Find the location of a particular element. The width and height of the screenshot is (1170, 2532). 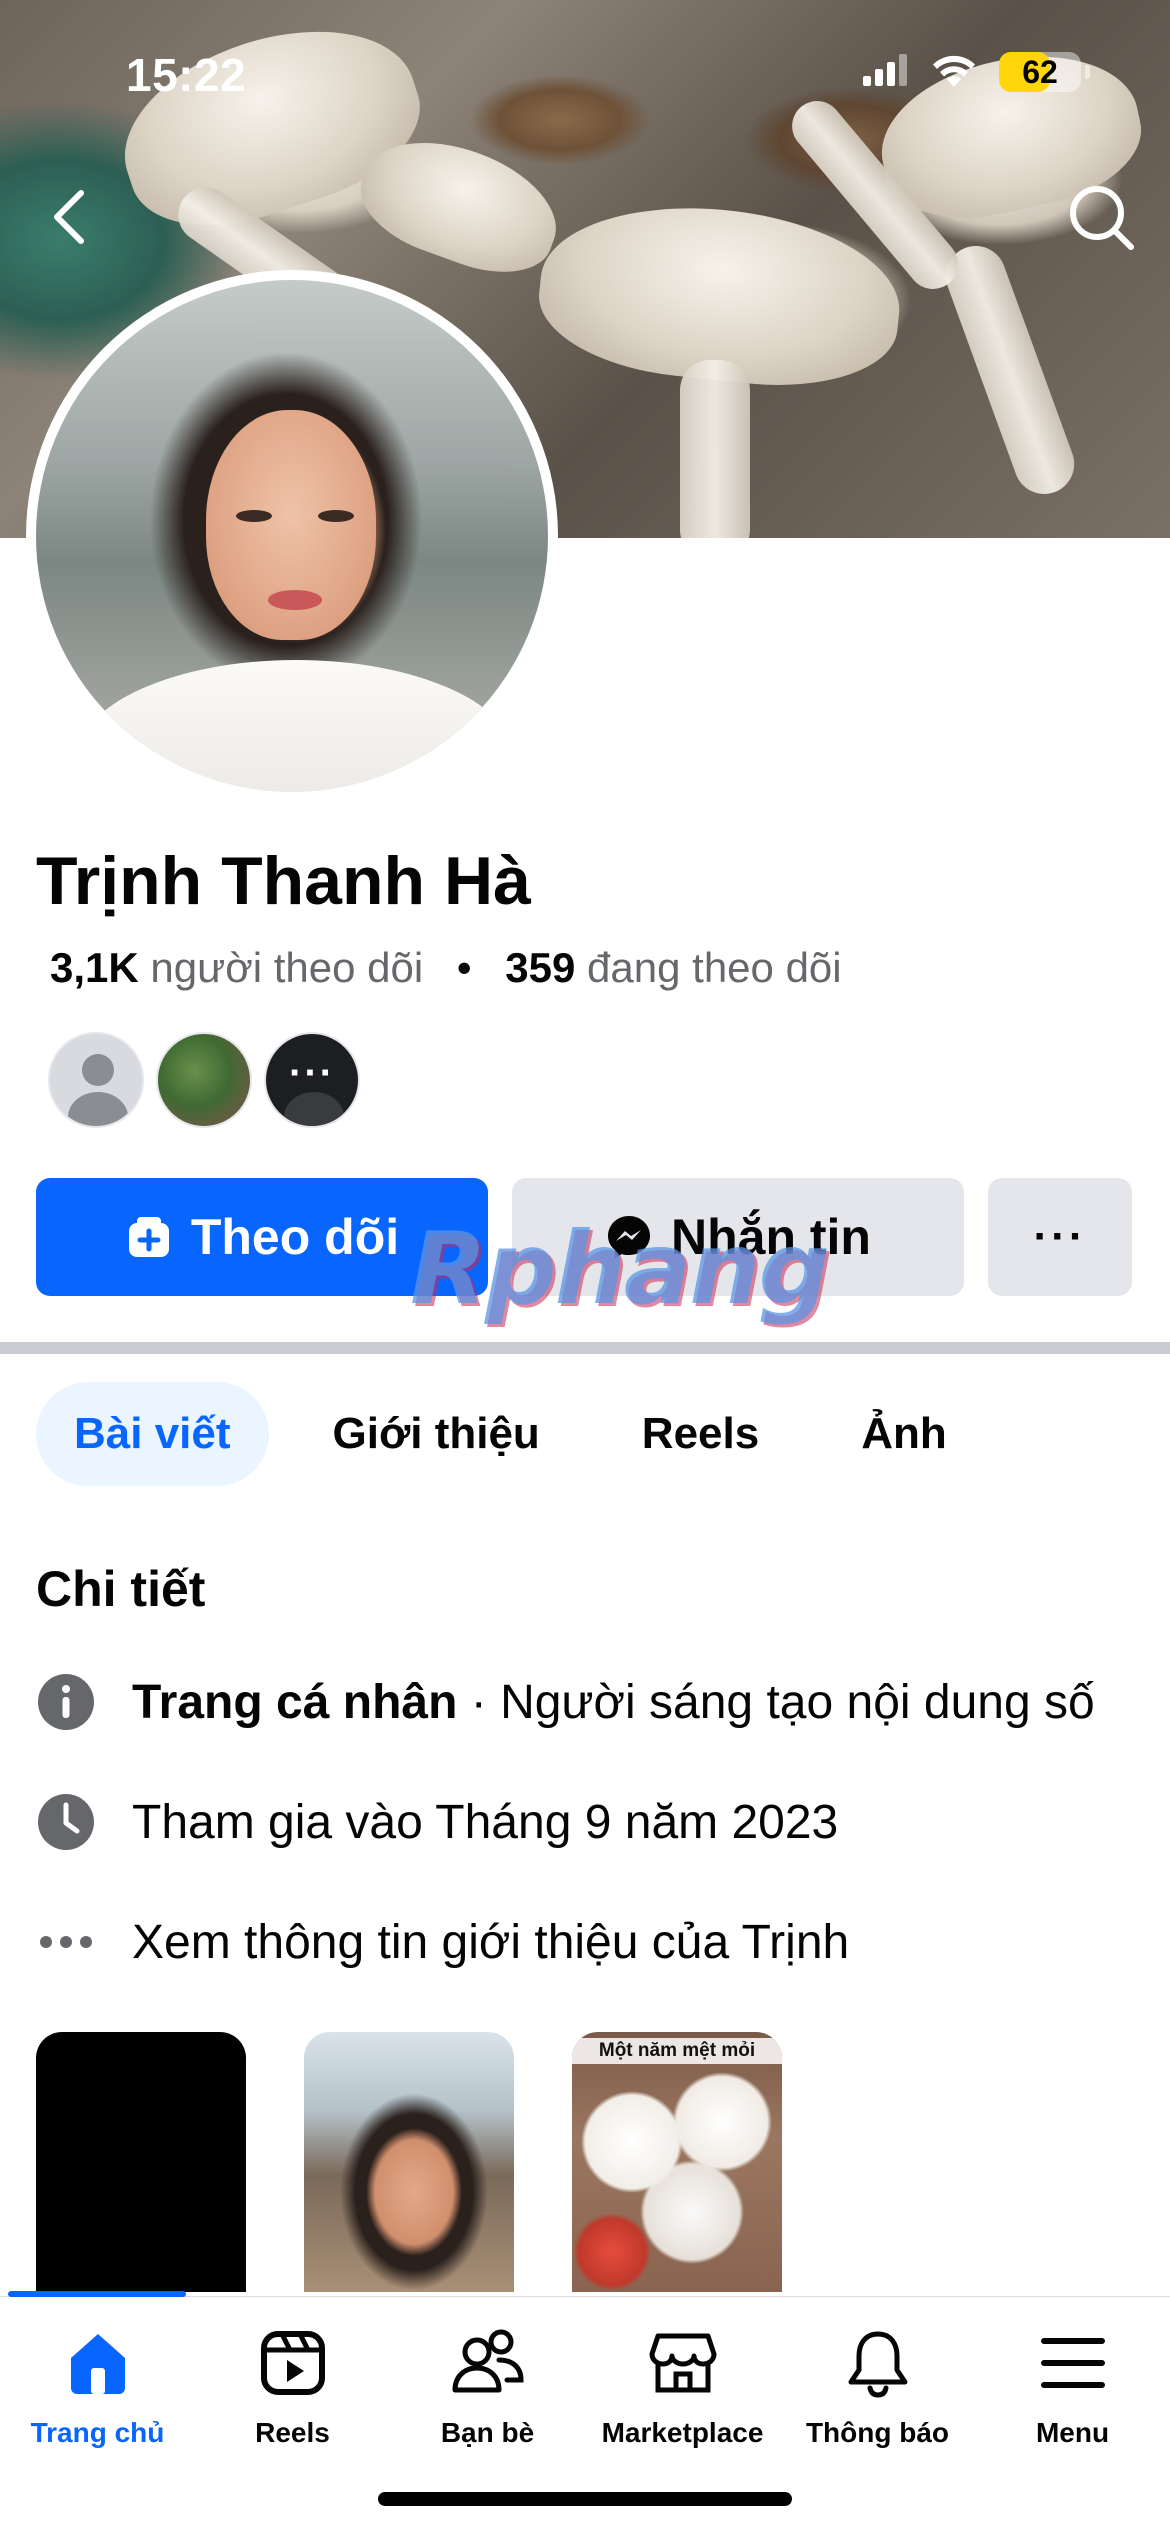

clock-icon is located at coordinates (66, 1822).